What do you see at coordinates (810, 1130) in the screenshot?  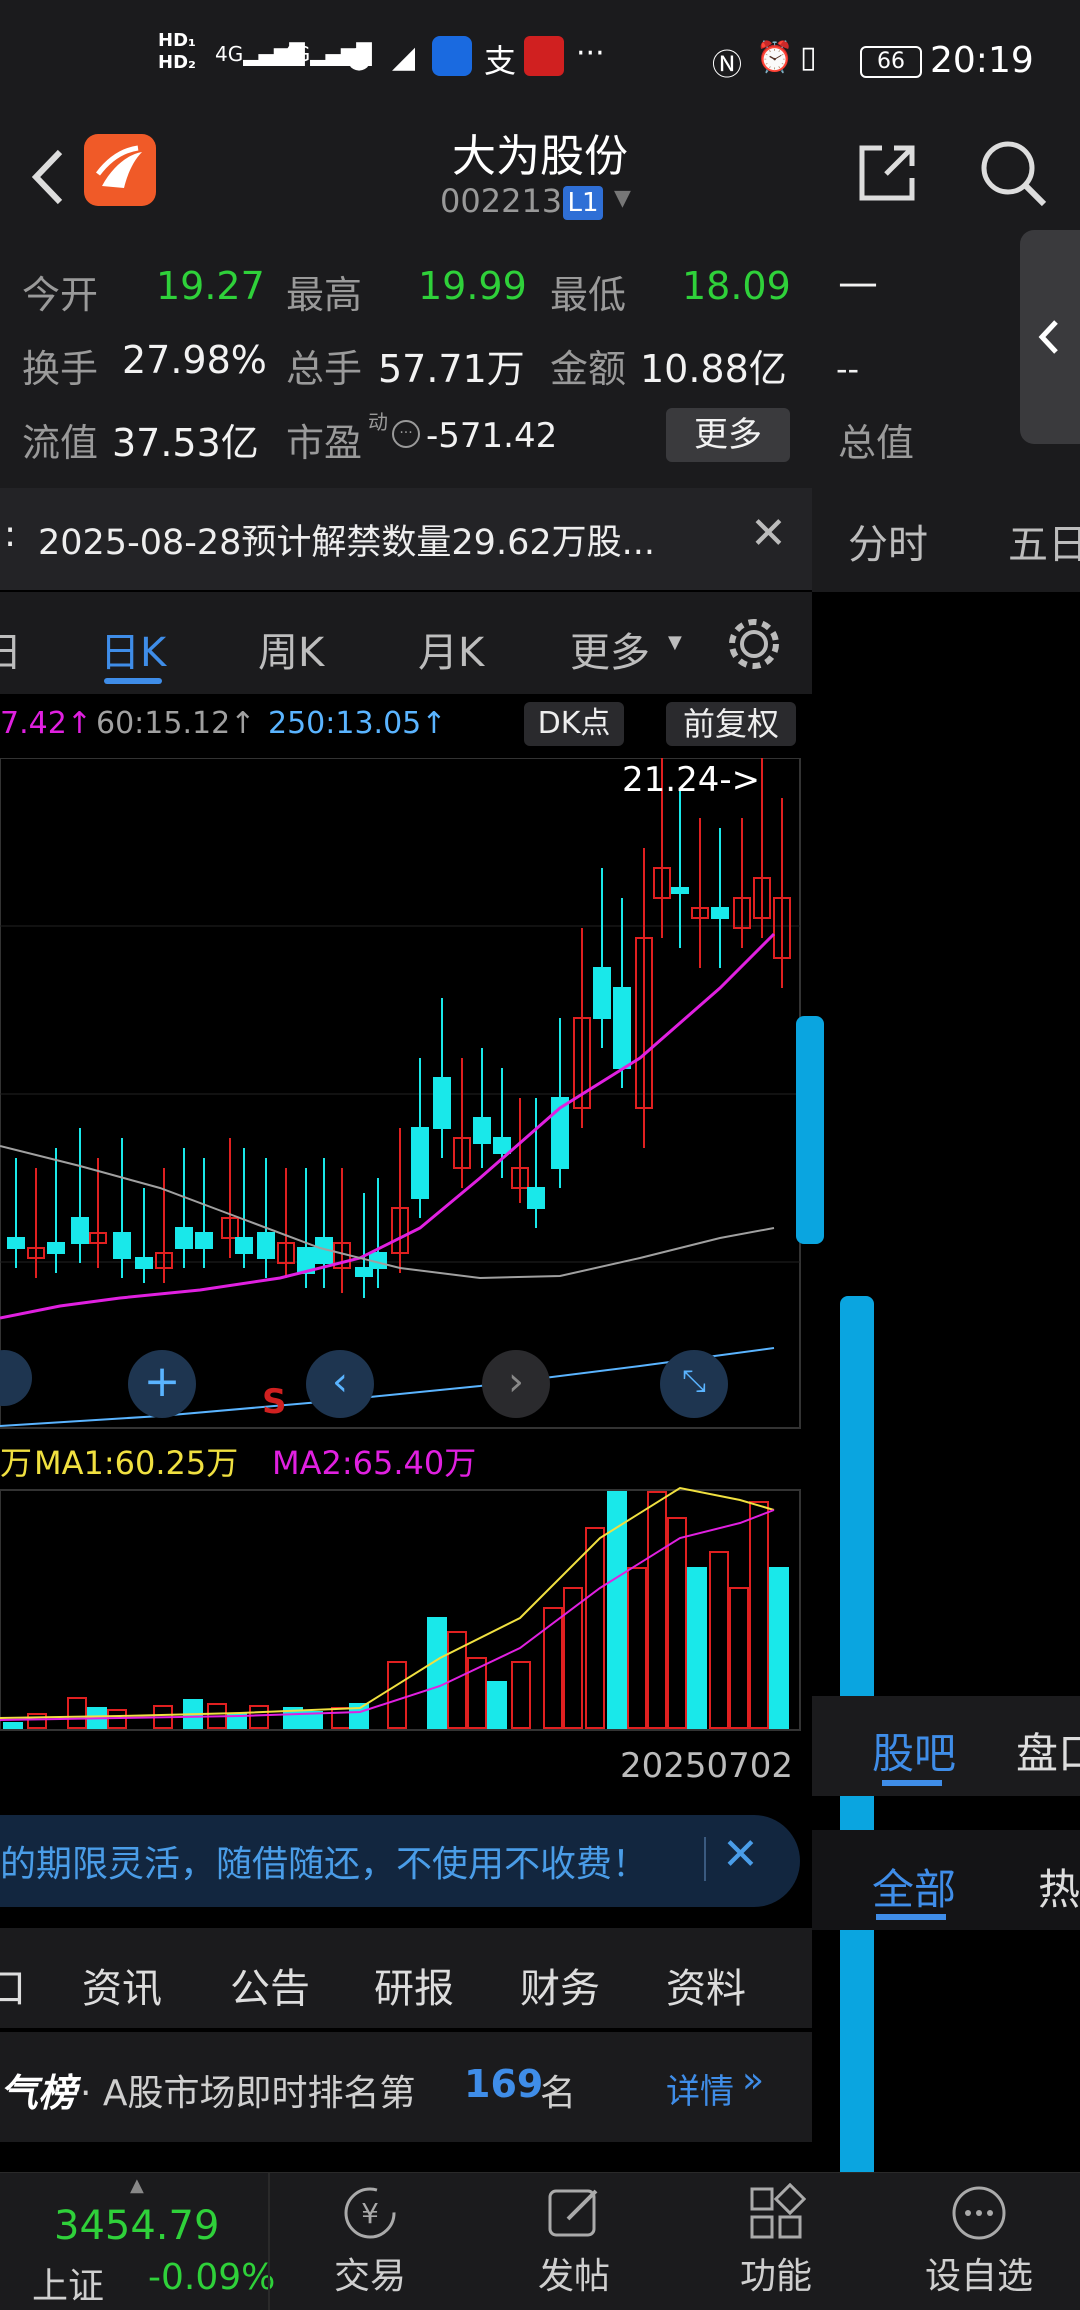 I see `chart-scroll-thumb` at bounding box center [810, 1130].